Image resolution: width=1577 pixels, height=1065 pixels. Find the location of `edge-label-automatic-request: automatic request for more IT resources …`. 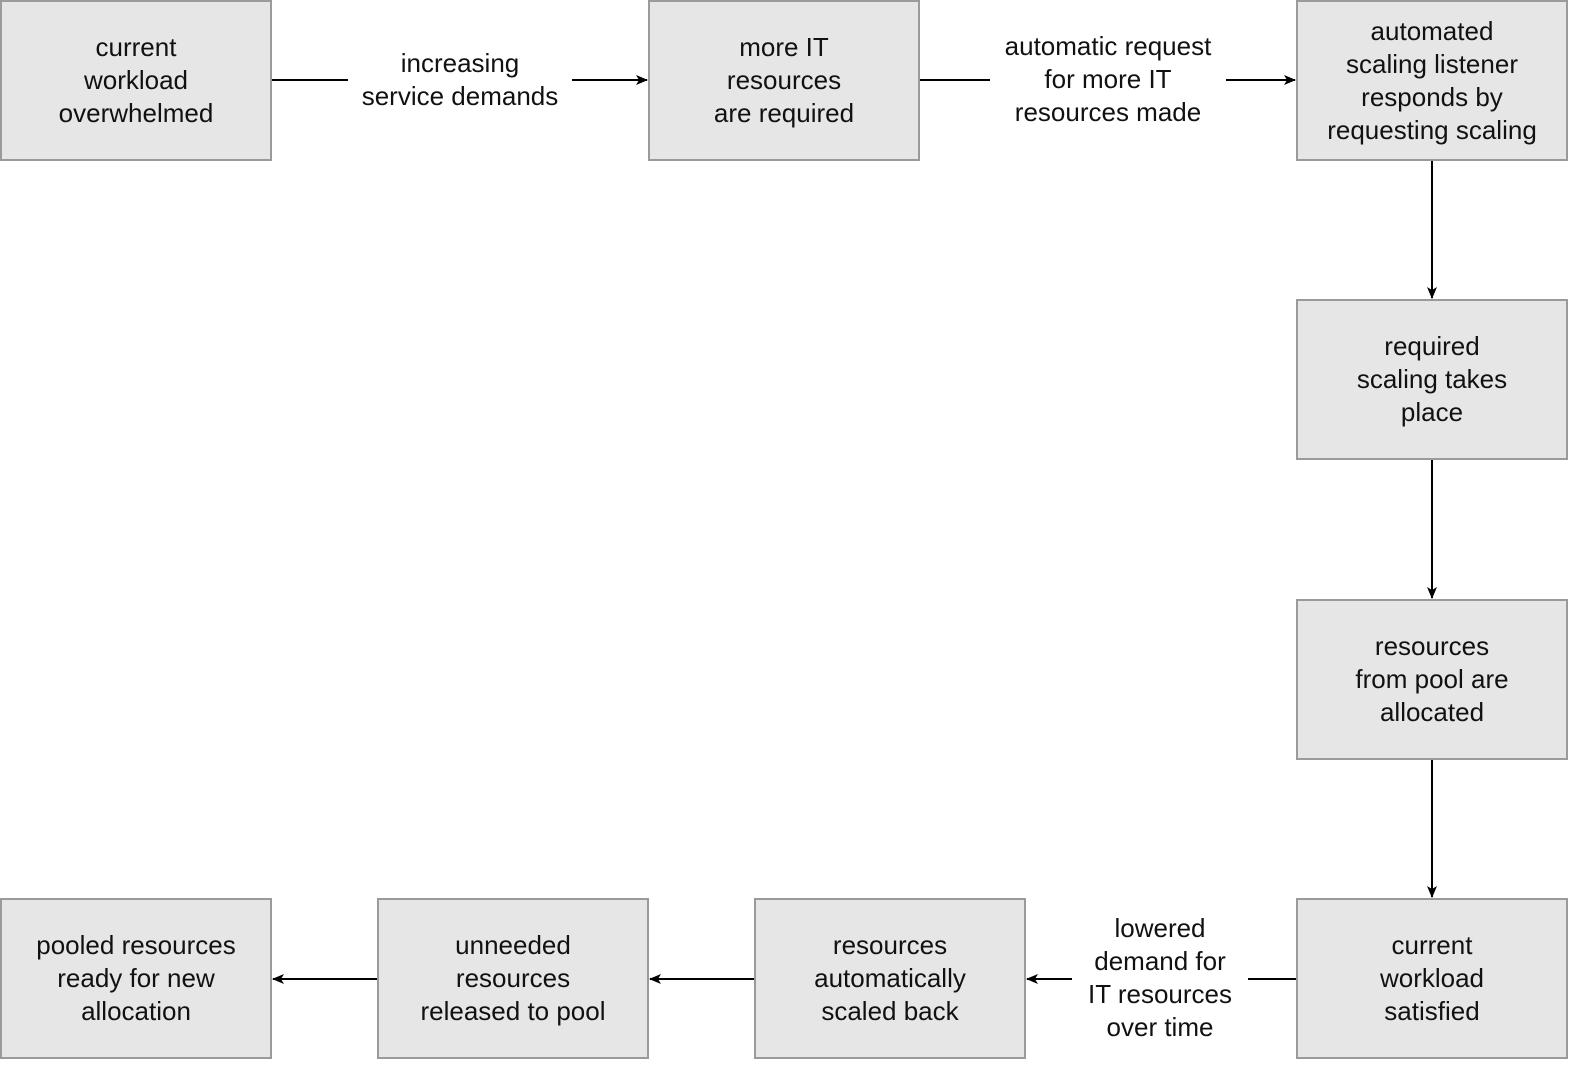

edge-label-automatic-request: automatic request for more IT resources … is located at coordinates (1108, 79).